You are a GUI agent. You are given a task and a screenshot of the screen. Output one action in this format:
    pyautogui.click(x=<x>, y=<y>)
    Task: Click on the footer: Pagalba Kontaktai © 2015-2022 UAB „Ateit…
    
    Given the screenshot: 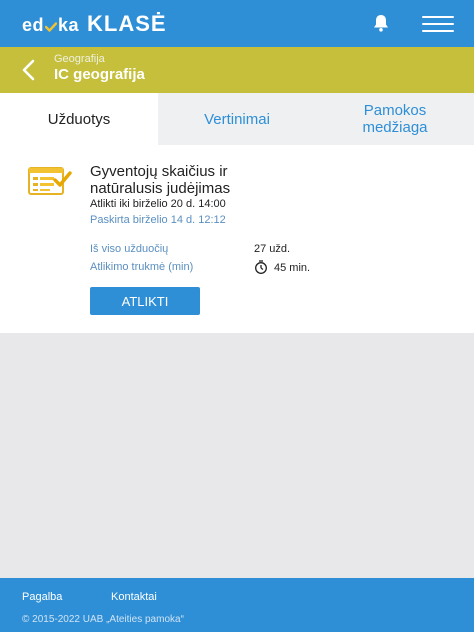 What is the action you would take?
    pyautogui.click(x=237, y=605)
    